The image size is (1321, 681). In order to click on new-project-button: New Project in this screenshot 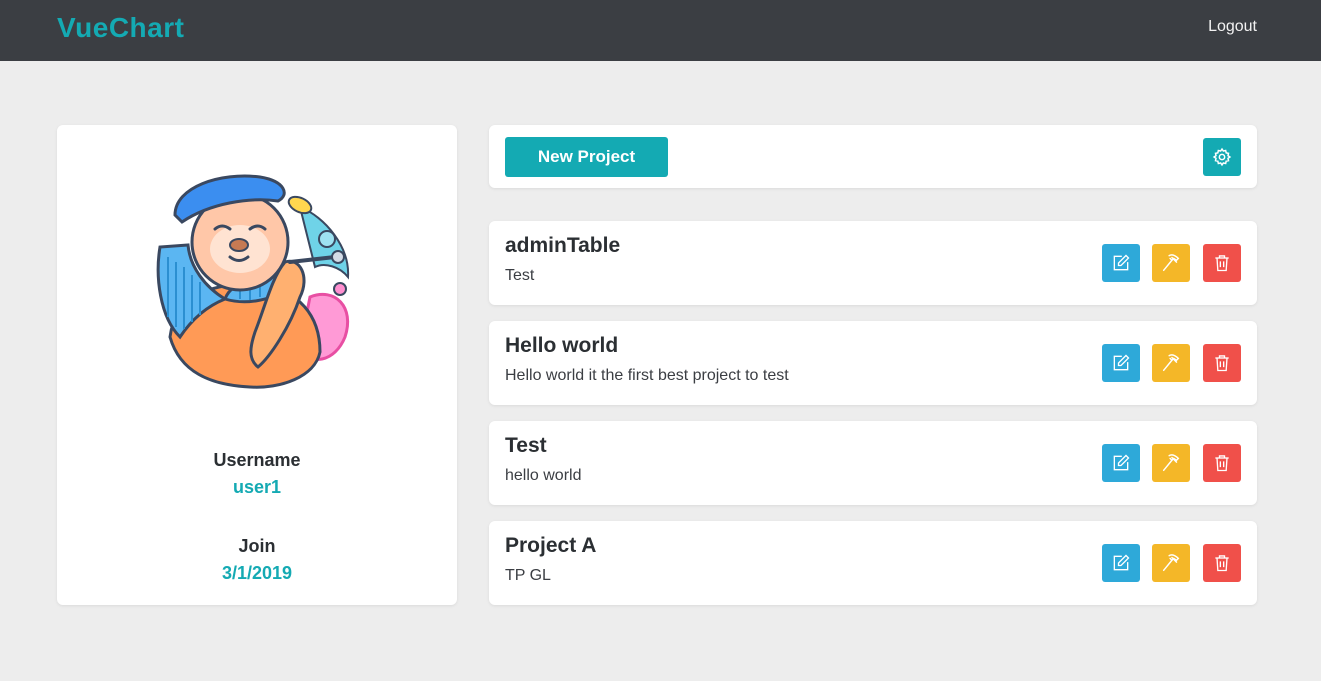, I will do `click(586, 157)`.